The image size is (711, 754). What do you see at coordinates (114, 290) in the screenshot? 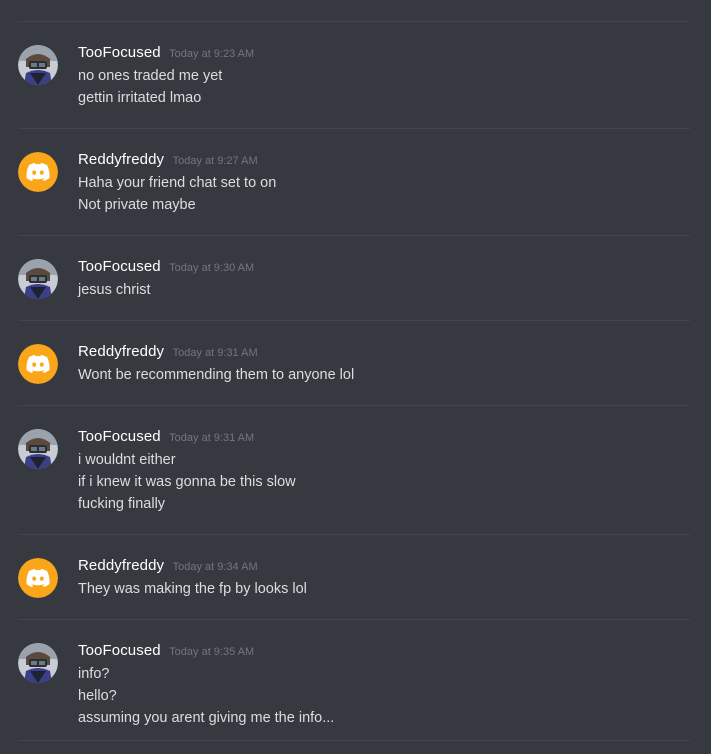
I see `message-text: jesus christ` at bounding box center [114, 290].